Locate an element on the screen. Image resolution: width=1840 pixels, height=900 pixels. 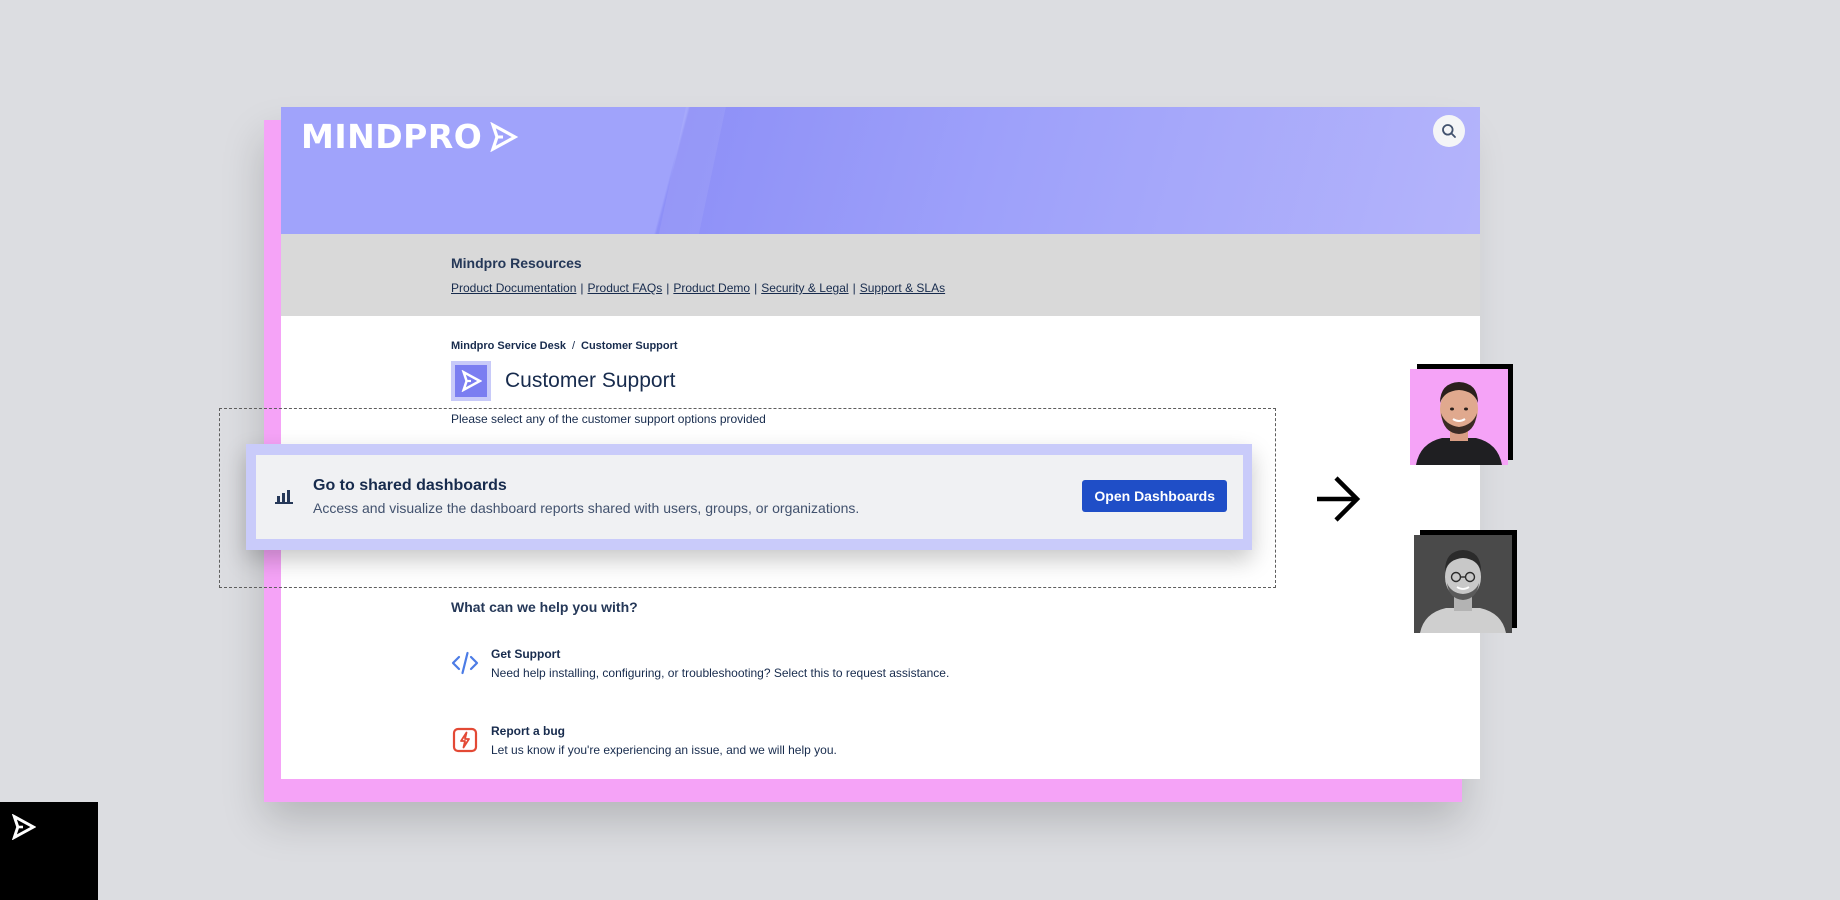
breadcrumb-service-desk: Mindpro Service Desk is located at coordinates (508, 346).